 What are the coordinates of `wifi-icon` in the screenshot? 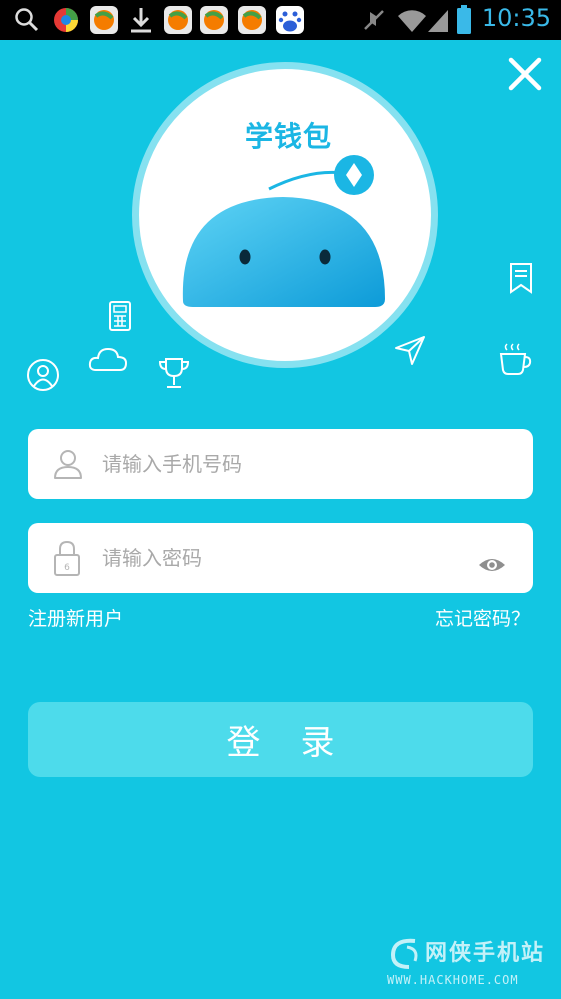 It's located at (412, 21).